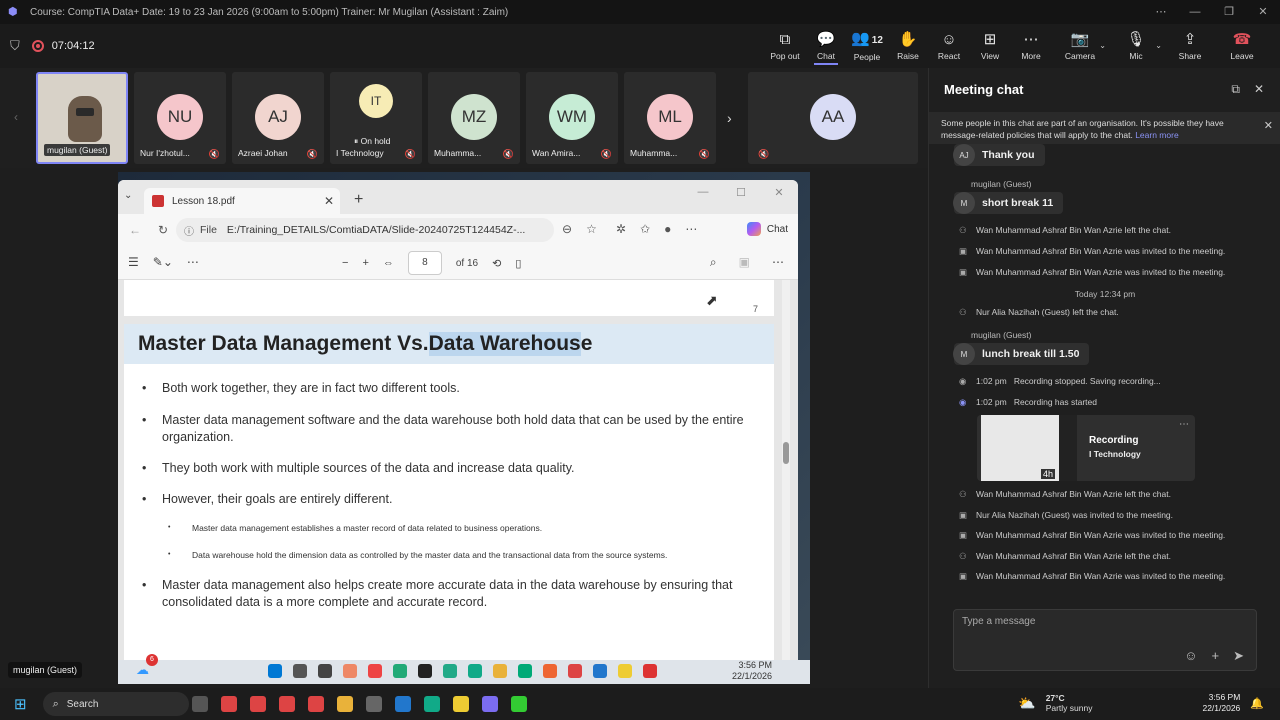 The width and height of the screenshot is (1280, 720). I want to click on save-icon: ▣, so click(744, 262).